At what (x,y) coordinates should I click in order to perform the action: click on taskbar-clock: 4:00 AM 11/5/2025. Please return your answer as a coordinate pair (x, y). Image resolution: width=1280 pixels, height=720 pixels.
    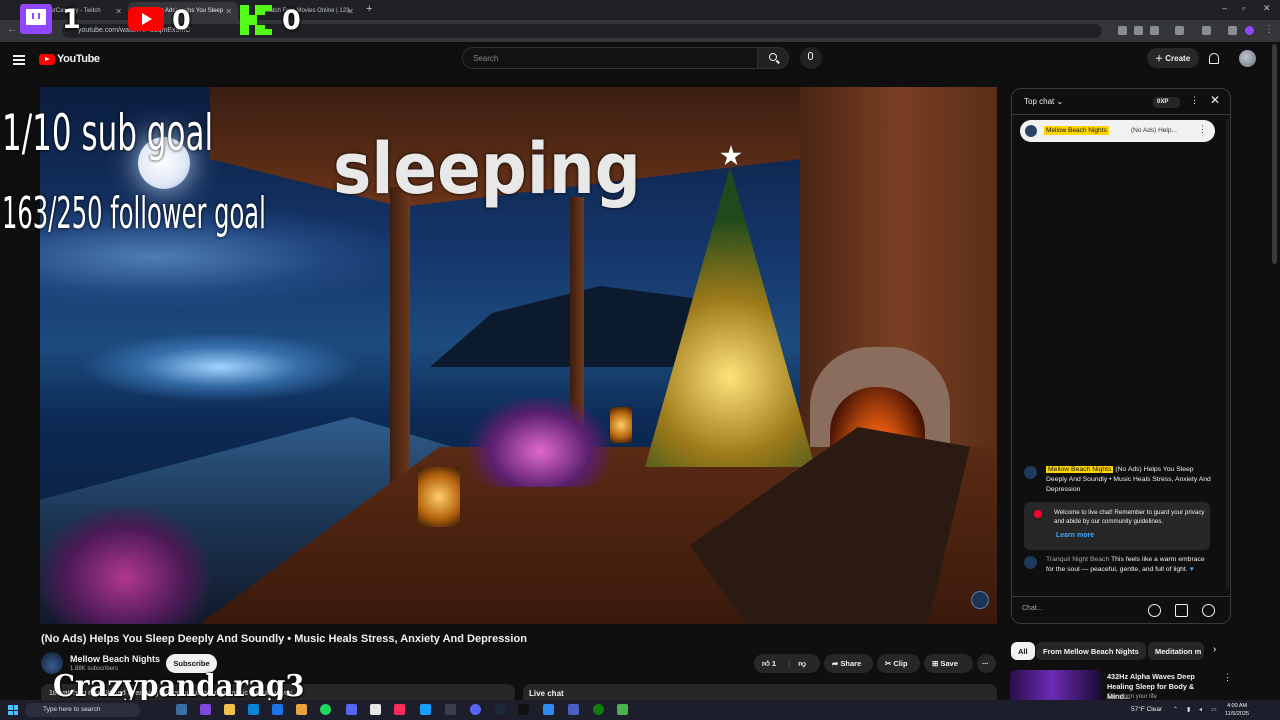
    Looking at the image, I should click on (1237, 710).